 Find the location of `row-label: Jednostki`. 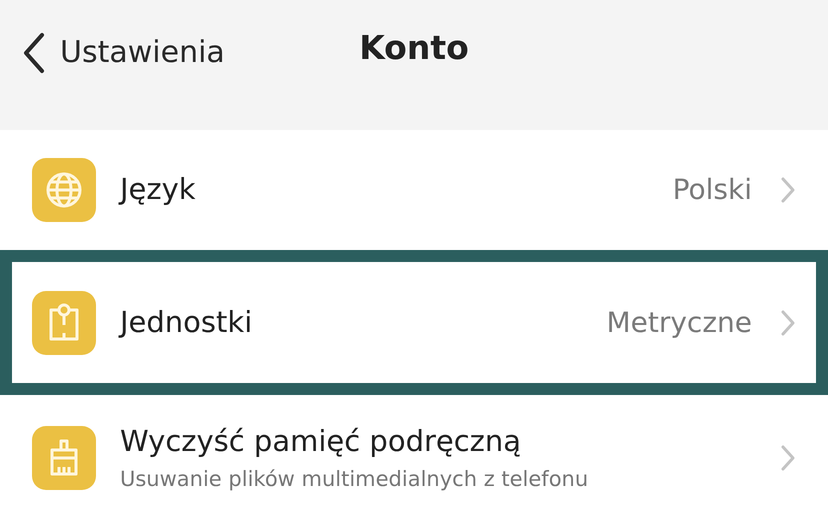

row-label: Jednostki is located at coordinates (186, 322).